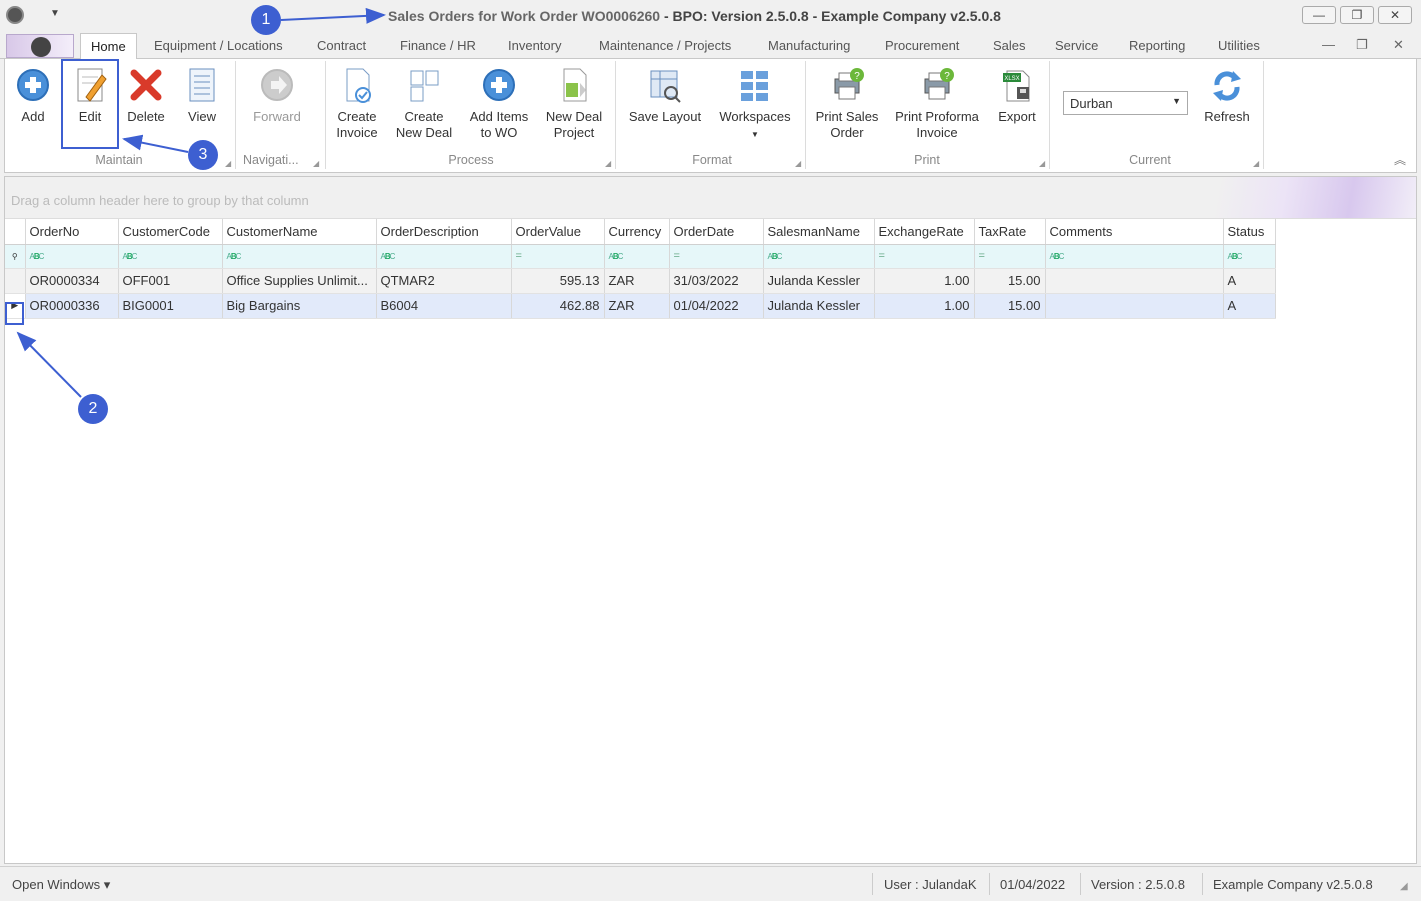 The image size is (1421, 901). Describe the element at coordinates (1249, 232) in the screenshot. I see `column-header-status: Status` at that location.